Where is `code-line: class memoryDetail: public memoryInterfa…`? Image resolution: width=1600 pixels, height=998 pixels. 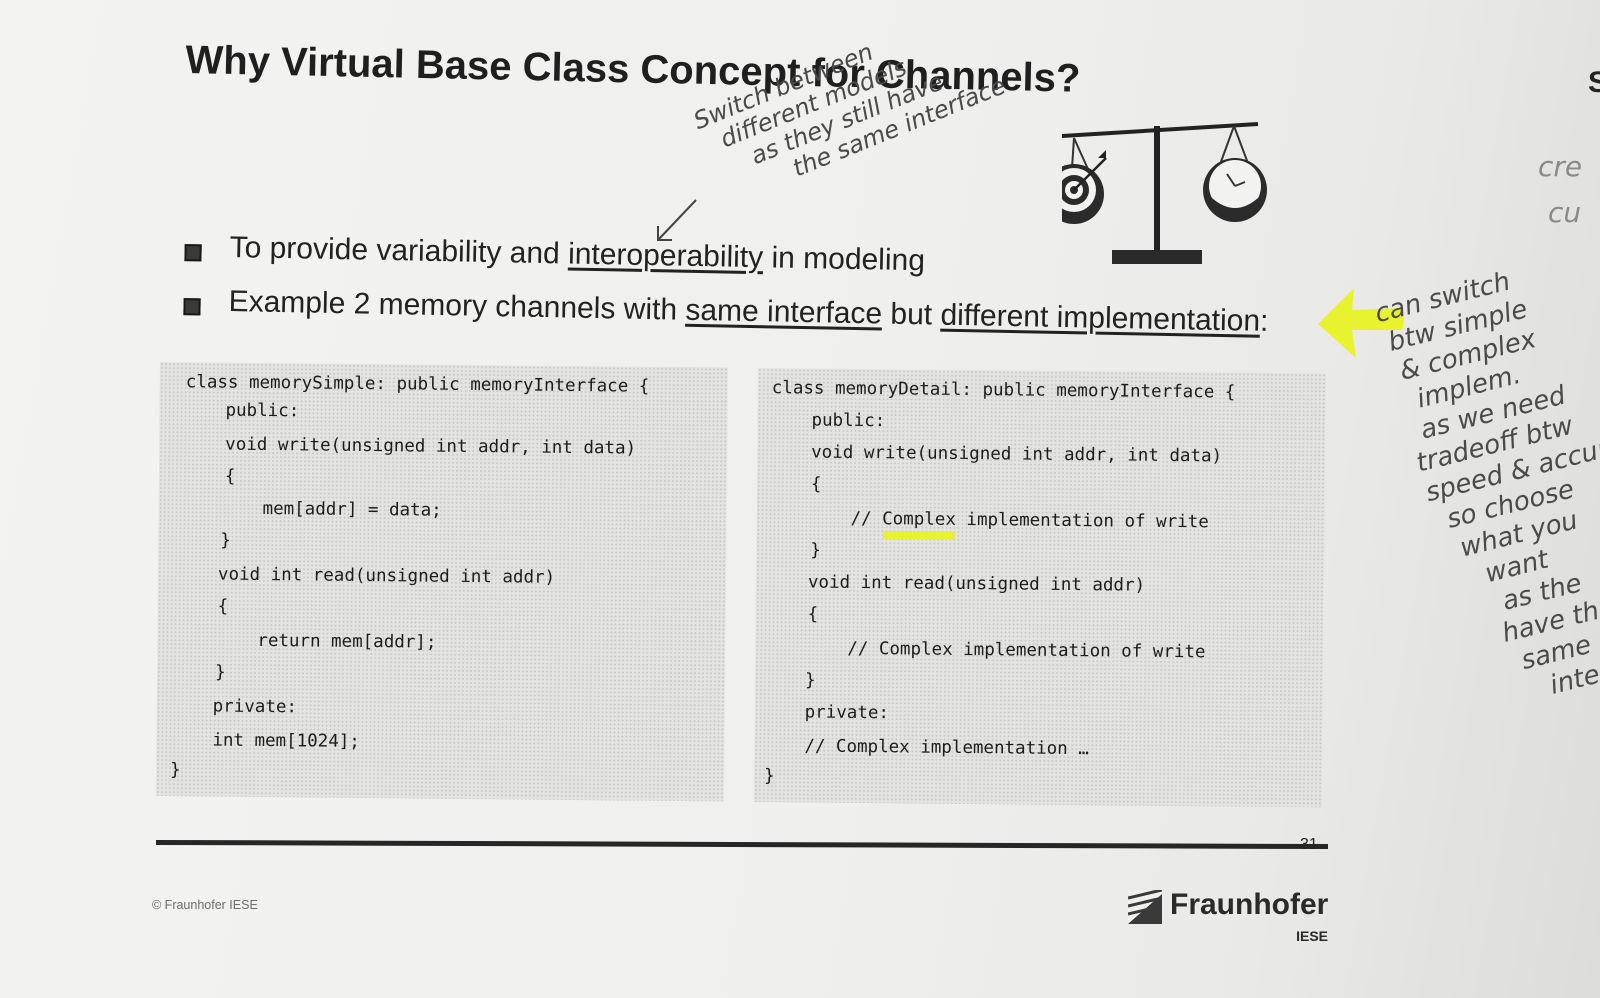 code-line: class memoryDetail: public memoryInterfa… is located at coordinates (1003, 390).